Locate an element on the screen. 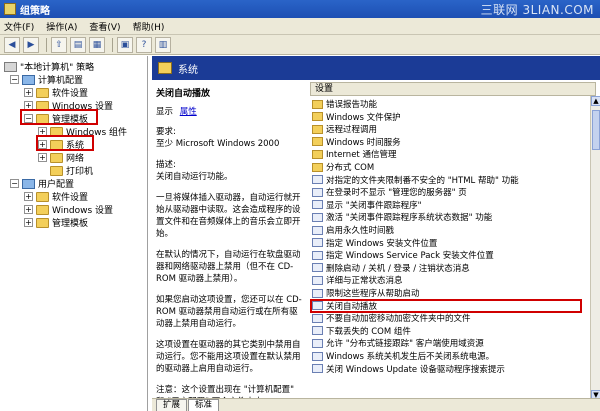 This screenshot has width=600, height=411. forward-icon: ▶ is located at coordinates (31, 44).